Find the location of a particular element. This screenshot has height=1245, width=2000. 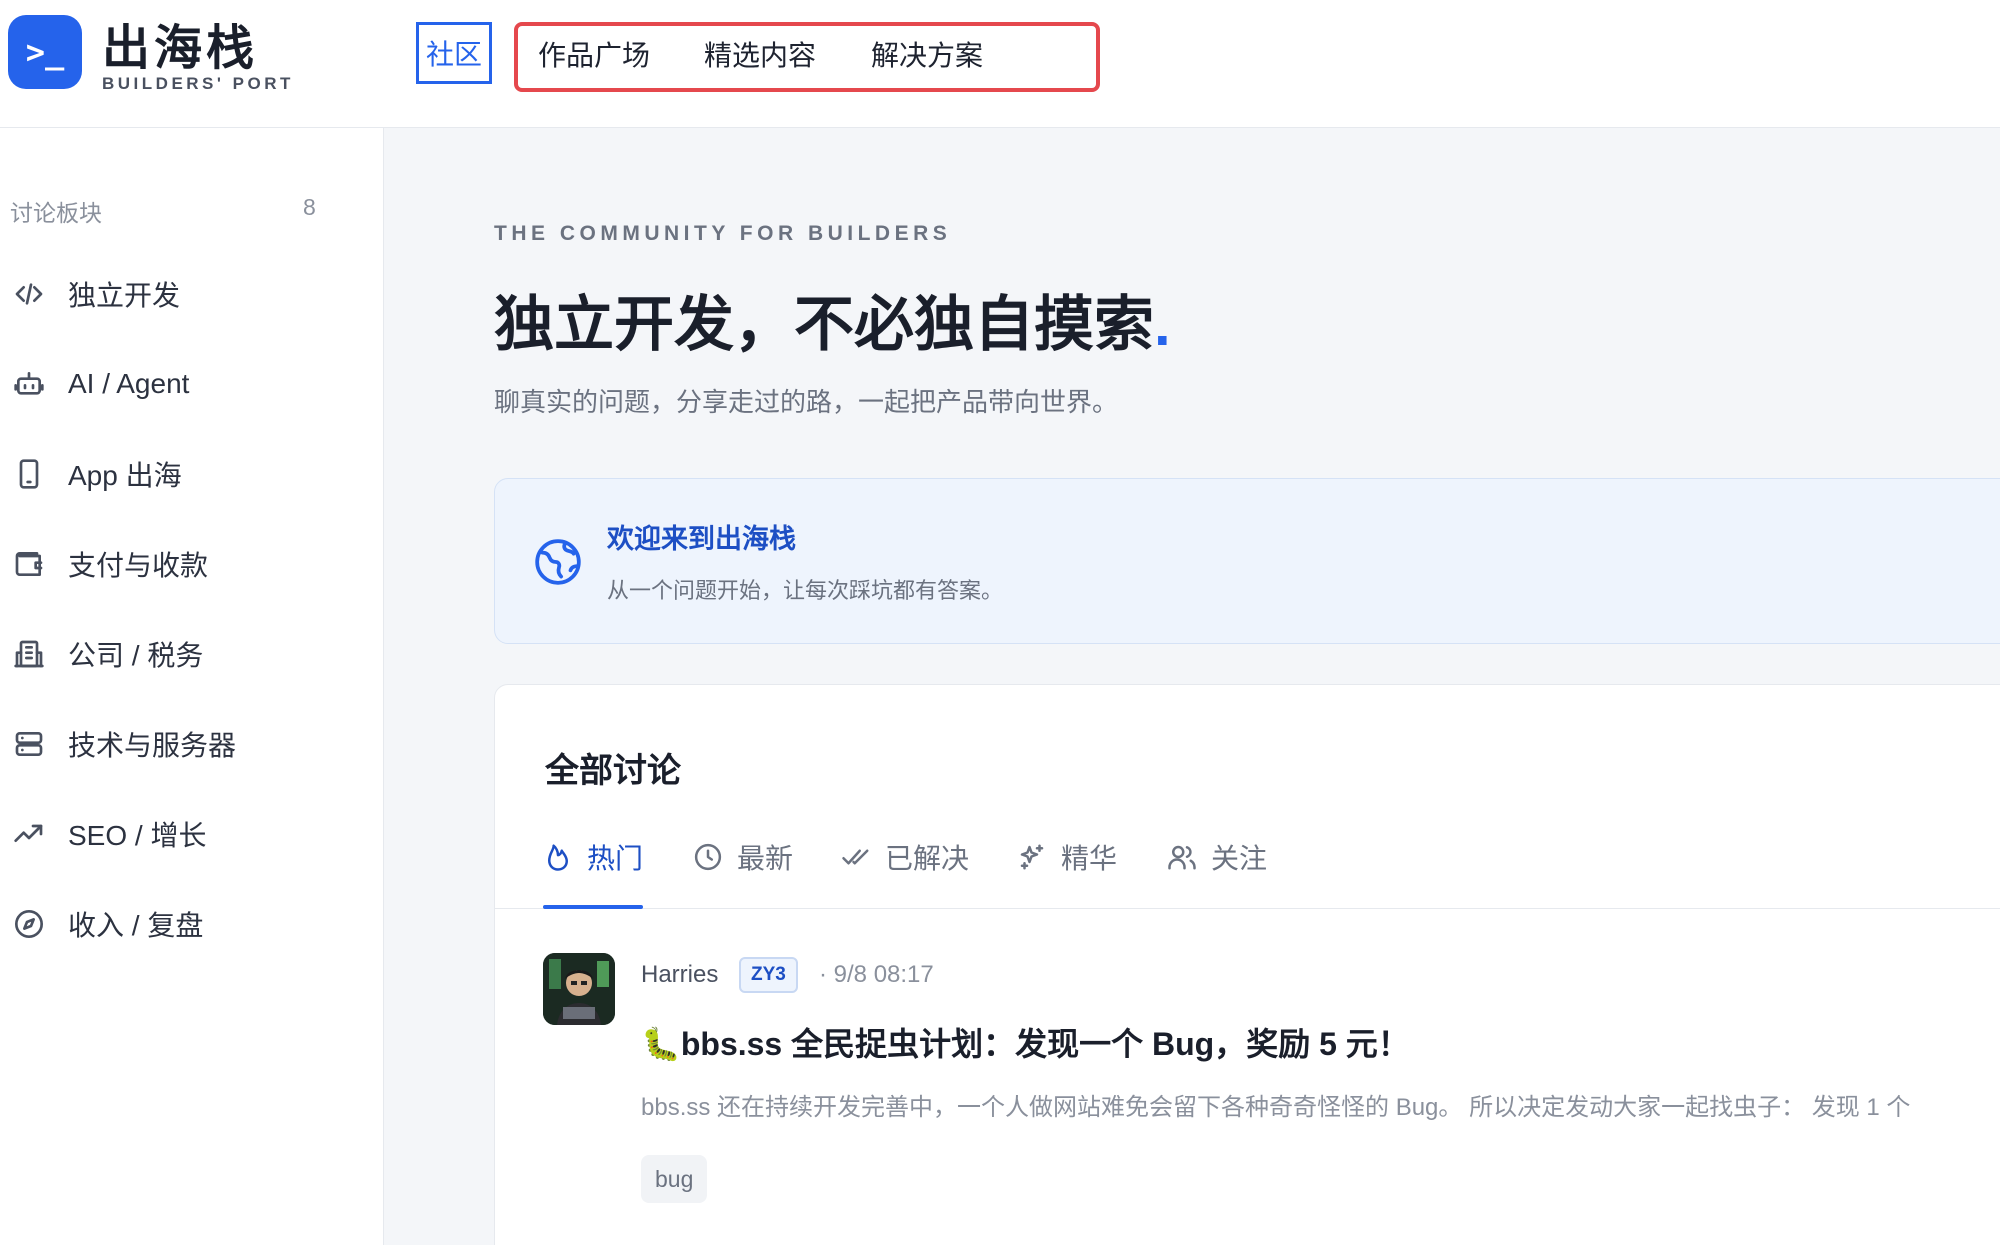

sidebar-item-label: 独立开发 is located at coordinates (124, 295).